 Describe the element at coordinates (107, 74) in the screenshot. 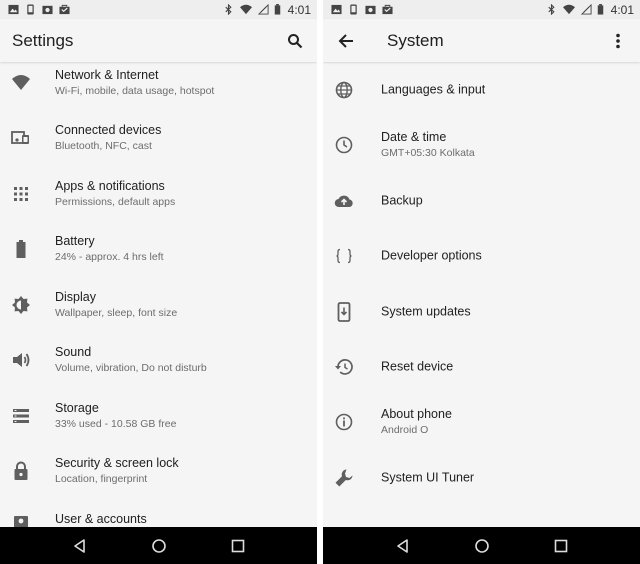

I see `item-title: Network & Internet` at that location.